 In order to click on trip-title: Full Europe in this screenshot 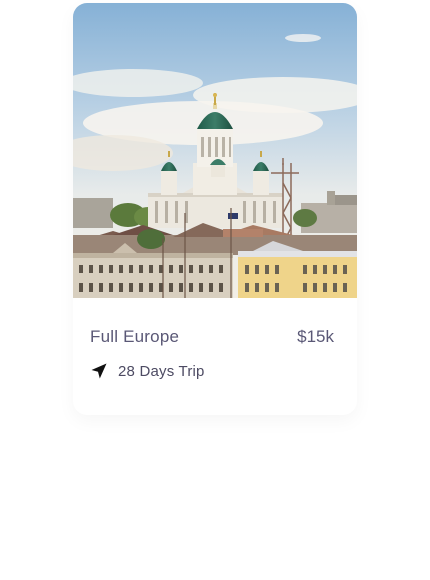, I will do `click(135, 336)`.